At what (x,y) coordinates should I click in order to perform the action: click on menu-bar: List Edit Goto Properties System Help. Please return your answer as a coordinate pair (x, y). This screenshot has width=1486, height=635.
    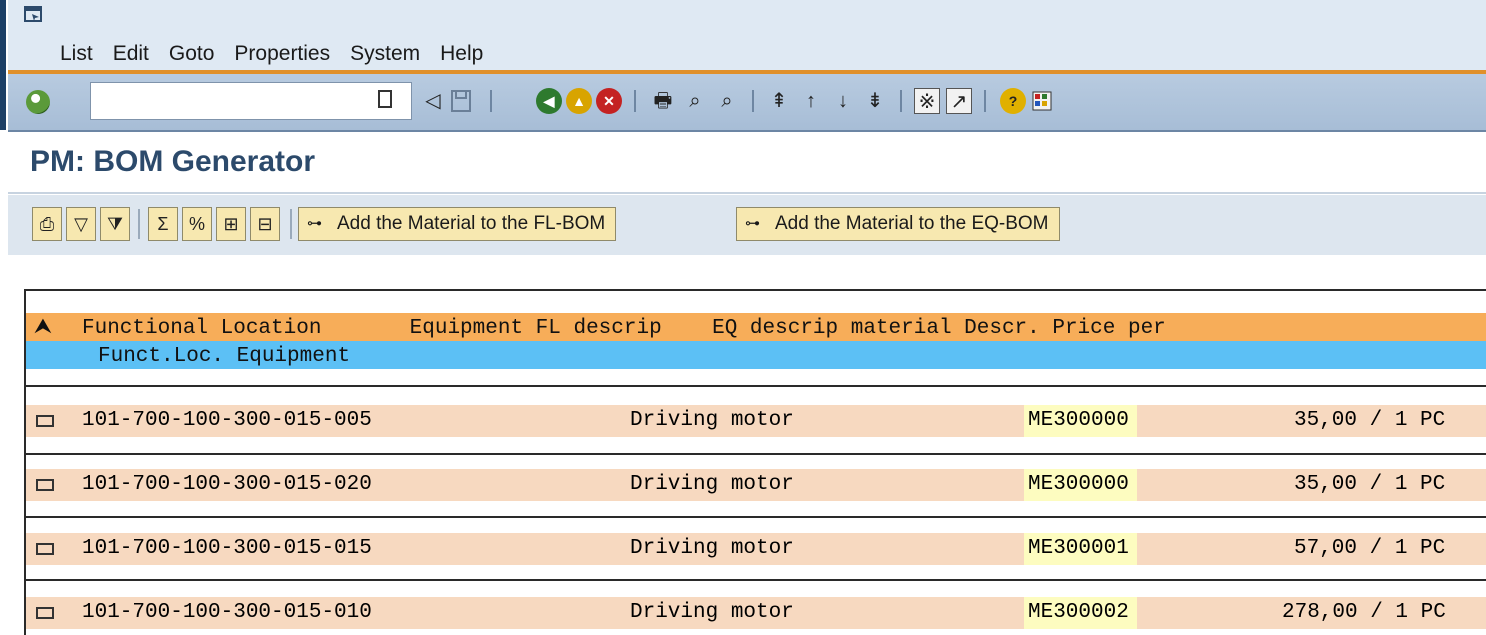
    Looking at the image, I should click on (747, 36).